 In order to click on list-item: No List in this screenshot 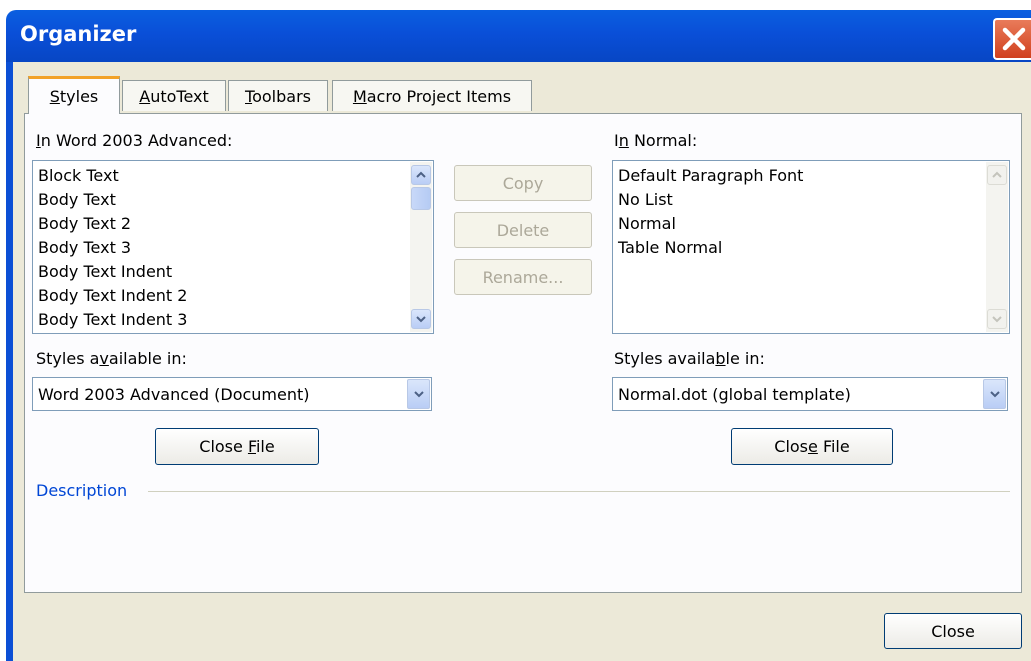, I will do `click(645, 199)`.